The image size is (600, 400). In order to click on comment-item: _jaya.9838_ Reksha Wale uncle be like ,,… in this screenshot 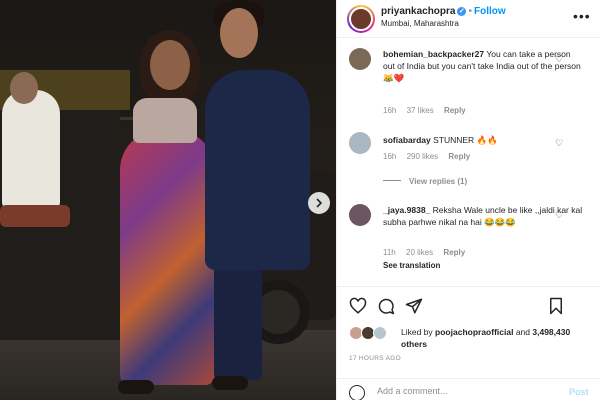, I will do `click(468, 239)`.